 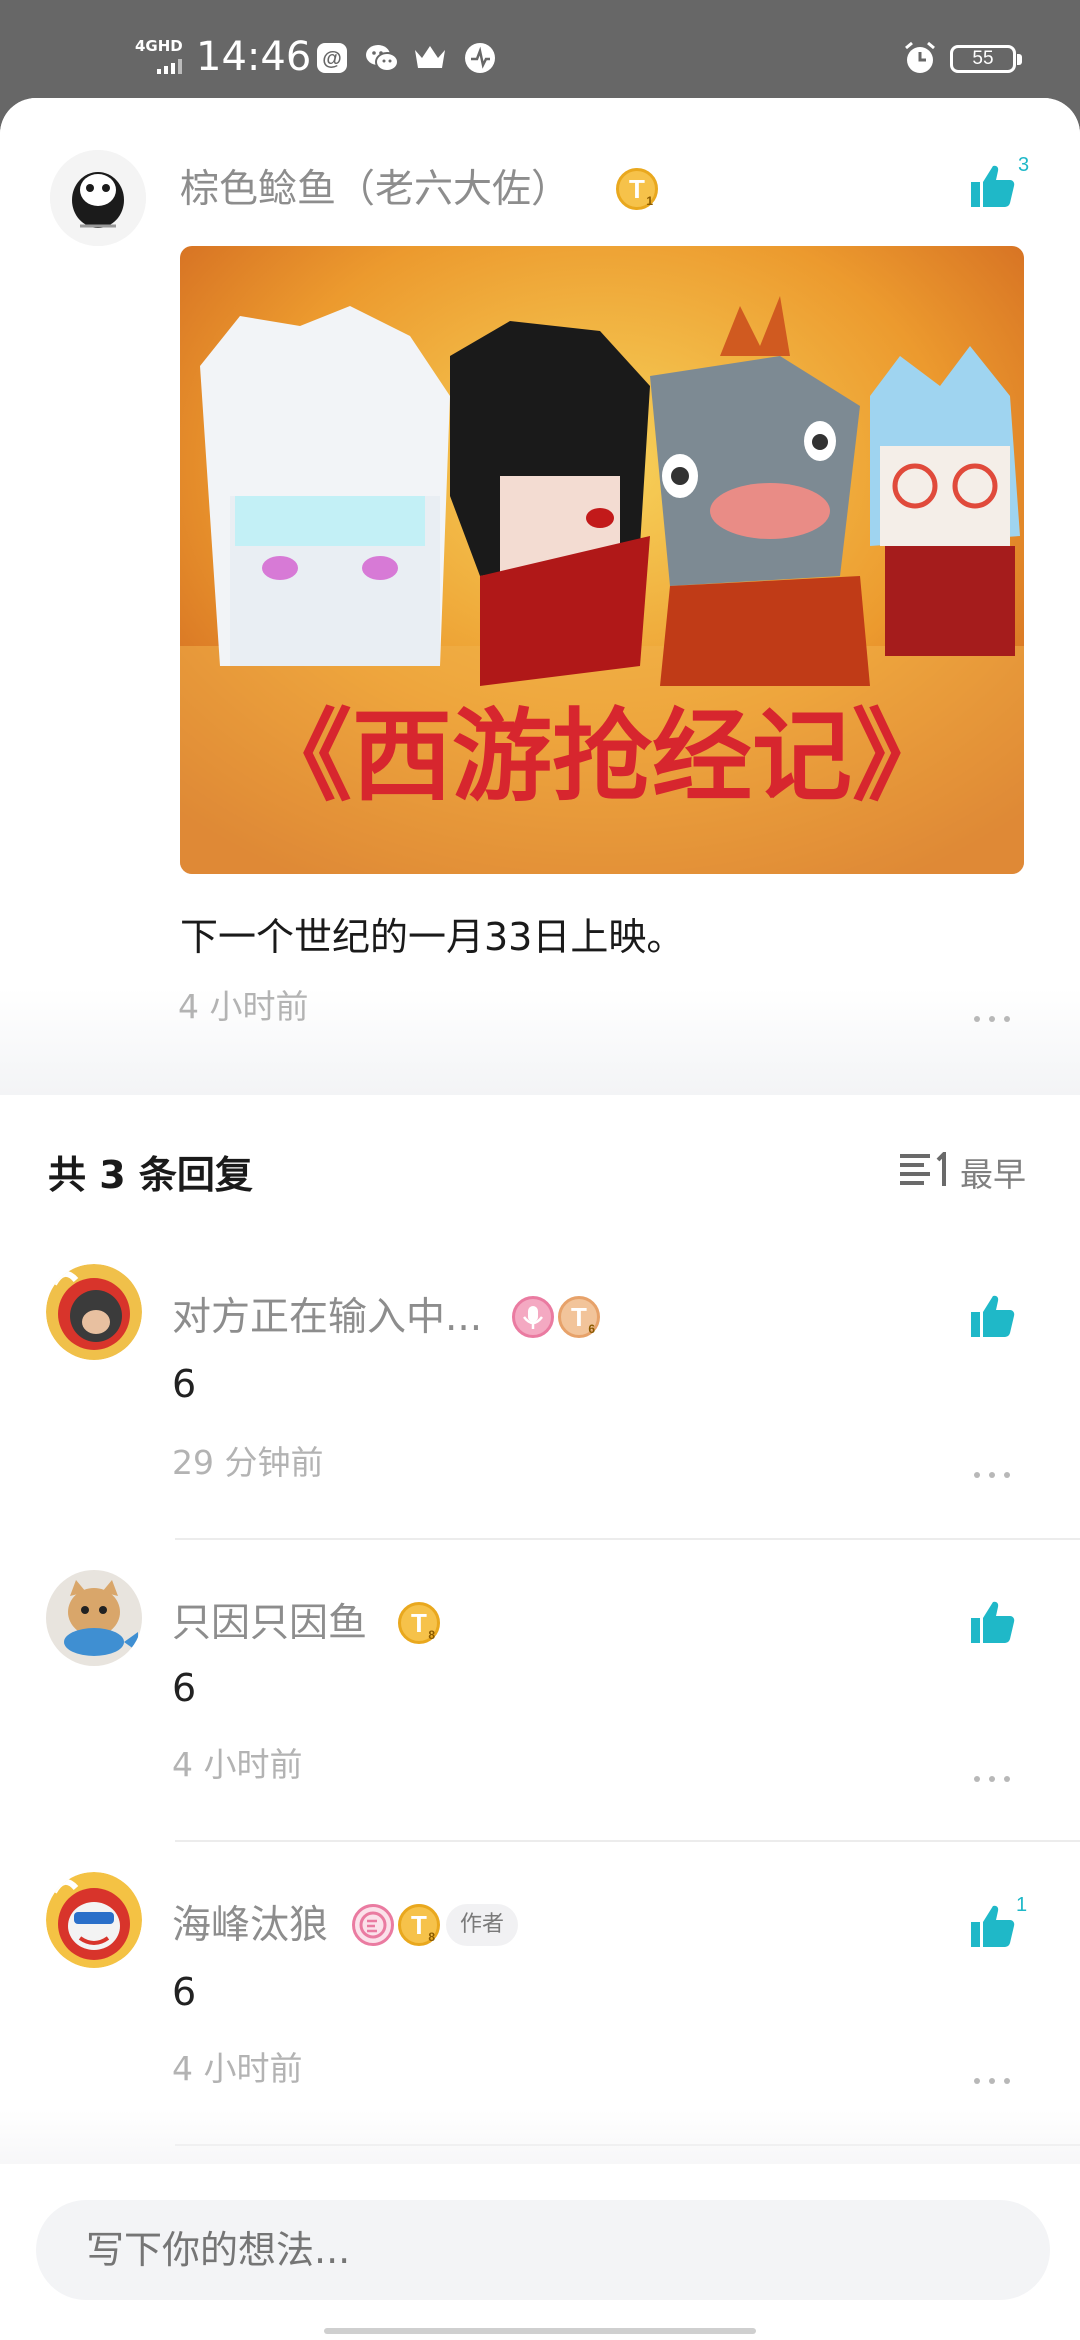 What do you see at coordinates (172, 66) in the screenshot?
I see `signal-icon` at bounding box center [172, 66].